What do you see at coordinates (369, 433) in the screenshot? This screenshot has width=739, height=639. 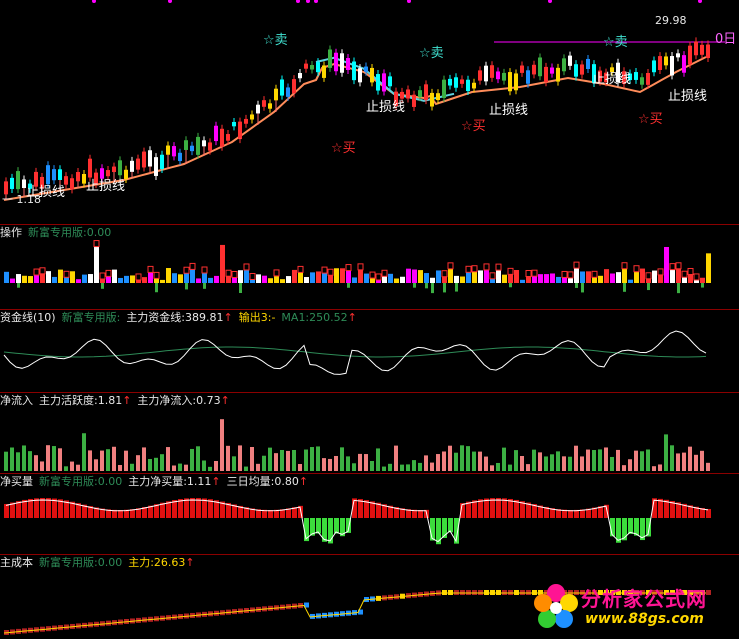 I see `net-inflow-panel: 净流入 主力活跃度:1.81↑ 主力净流入:0.73↑` at bounding box center [369, 433].